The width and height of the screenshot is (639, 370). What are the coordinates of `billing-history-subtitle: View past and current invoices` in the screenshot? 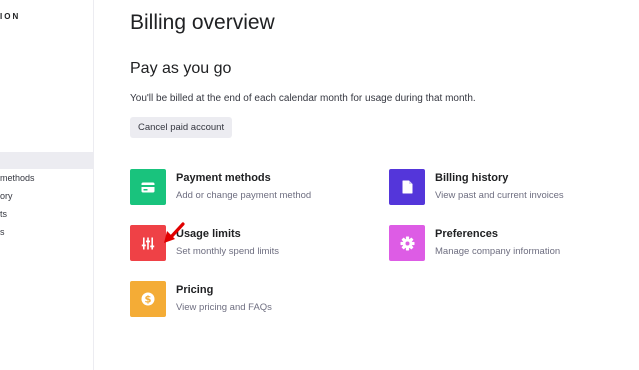 It's located at (499, 195).